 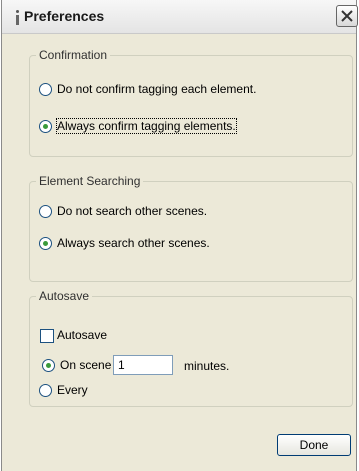 What do you see at coordinates (143, 365) in the screenshot?
I see `minutes-input` at bounding box center [143, 365].